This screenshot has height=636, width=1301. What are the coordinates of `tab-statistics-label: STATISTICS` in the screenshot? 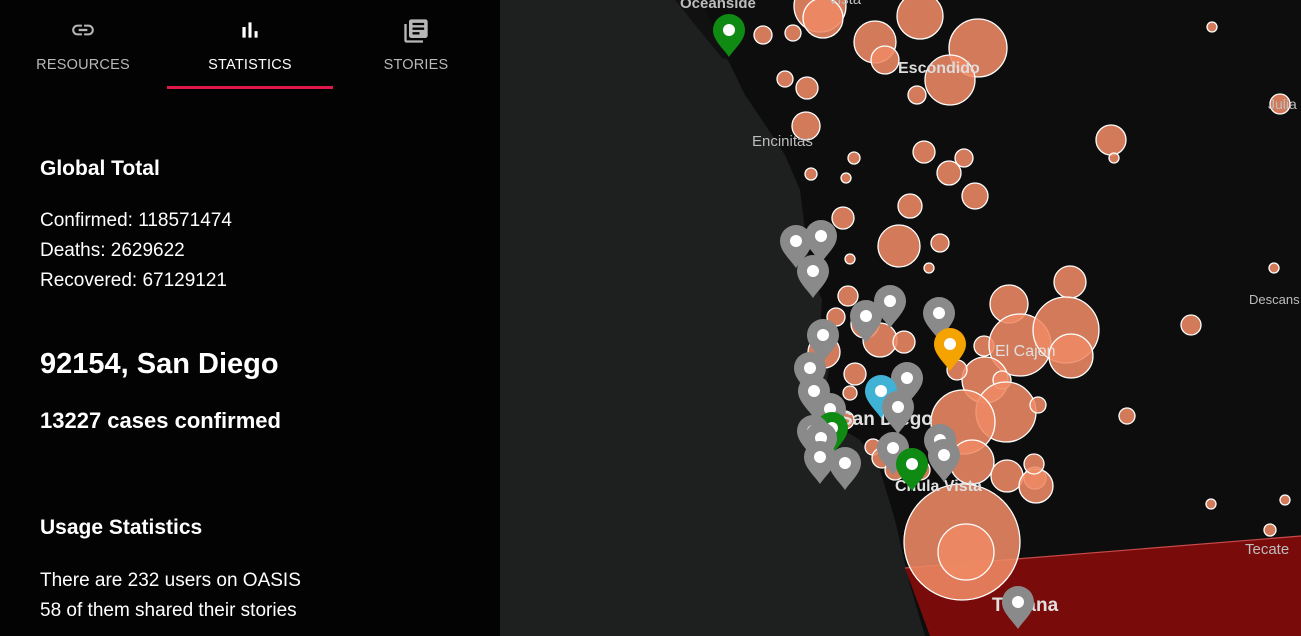 It's located at (250, 65).